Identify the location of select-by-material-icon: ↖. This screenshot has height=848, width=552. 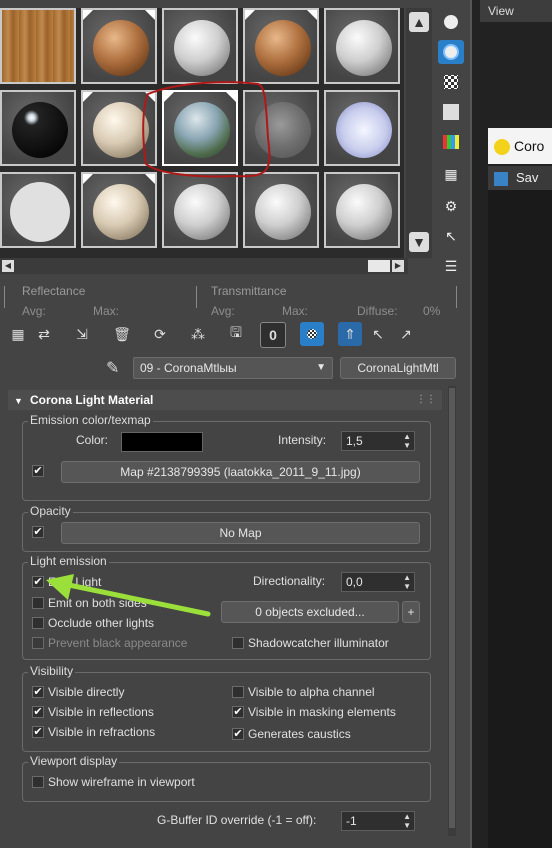
(451, 236).